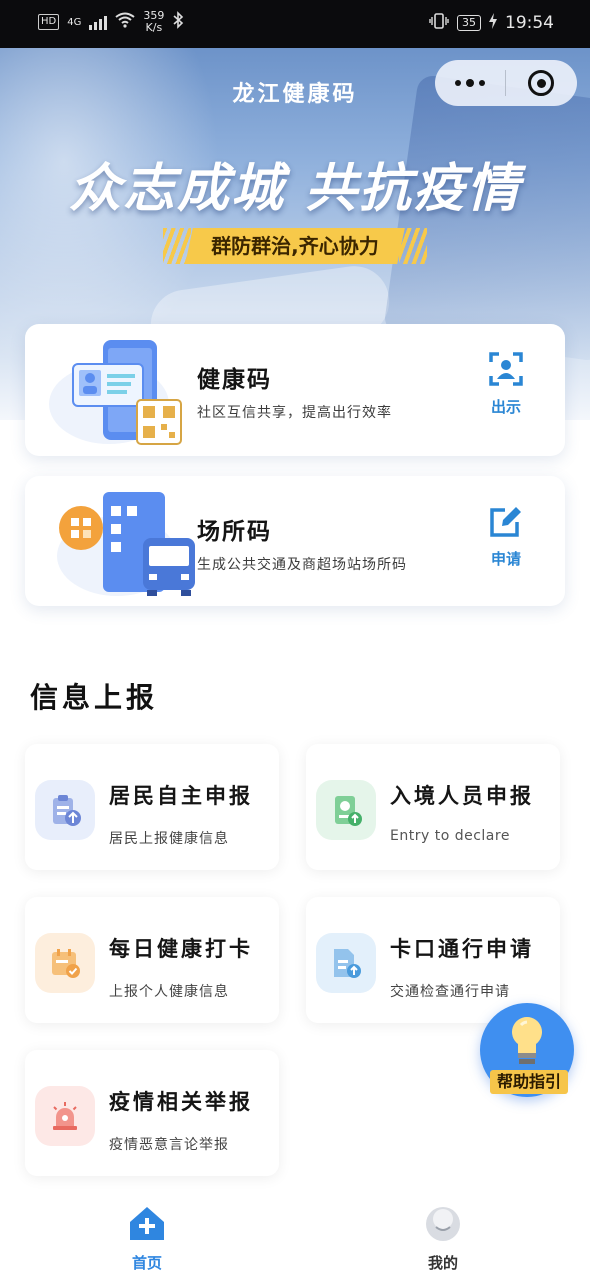 The width and height of the screenshot is (590, 1278). Describe the element at coordinates (506, 369) in the screenshot. I see `scan-face-icon` at that location.